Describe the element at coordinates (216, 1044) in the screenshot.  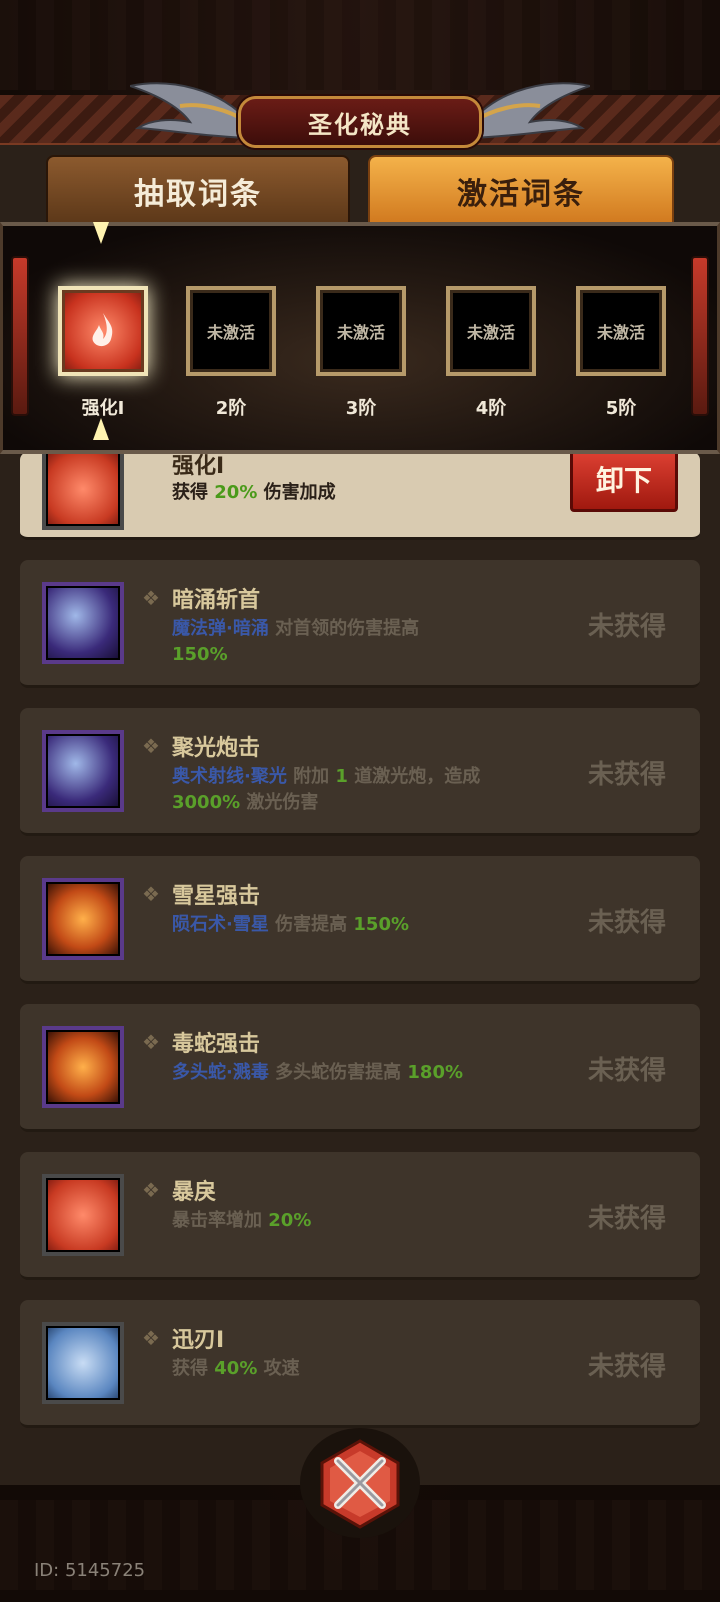
I see `skill-name: 毒蛇强击` at that location.